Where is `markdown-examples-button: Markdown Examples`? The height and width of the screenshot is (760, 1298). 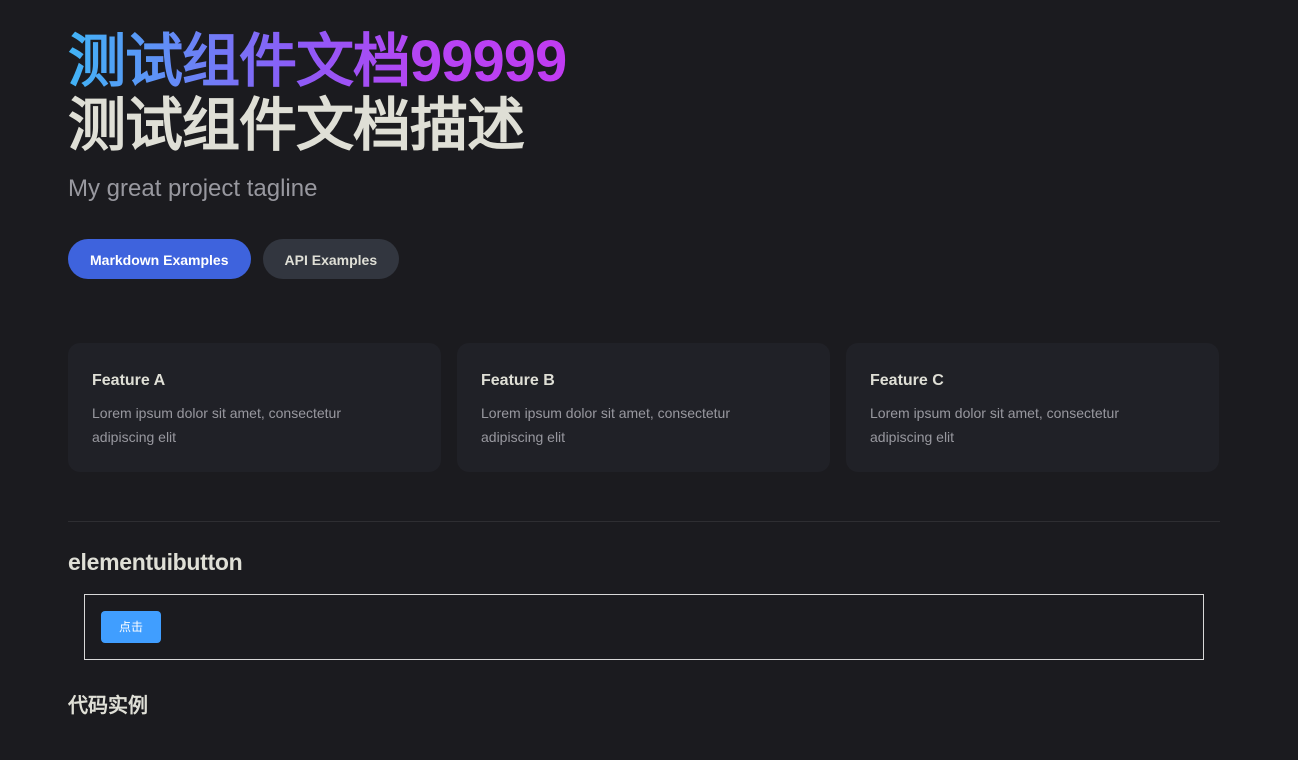 markdown-examples-button: Markdown Examples is located at coordinates (159, 259).